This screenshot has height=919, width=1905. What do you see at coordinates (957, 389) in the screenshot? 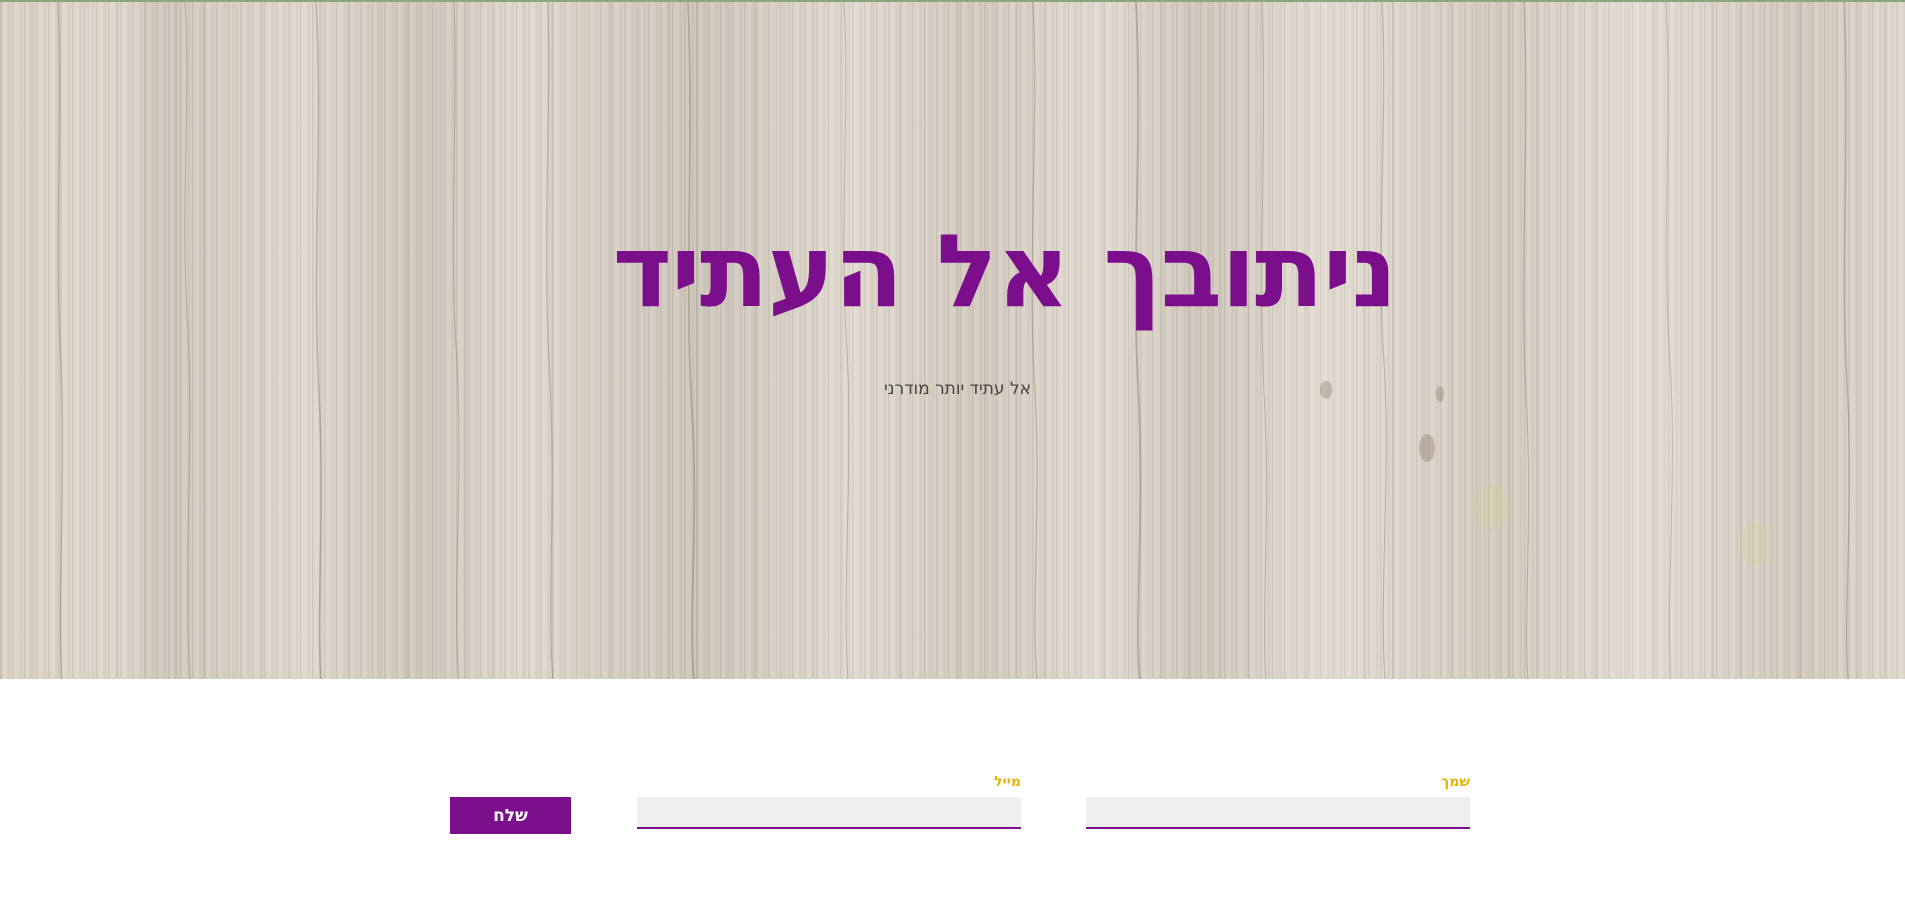
I see `hero-subtitle: אל עתיד יותר מודרני` at bounding box center [957, 389].